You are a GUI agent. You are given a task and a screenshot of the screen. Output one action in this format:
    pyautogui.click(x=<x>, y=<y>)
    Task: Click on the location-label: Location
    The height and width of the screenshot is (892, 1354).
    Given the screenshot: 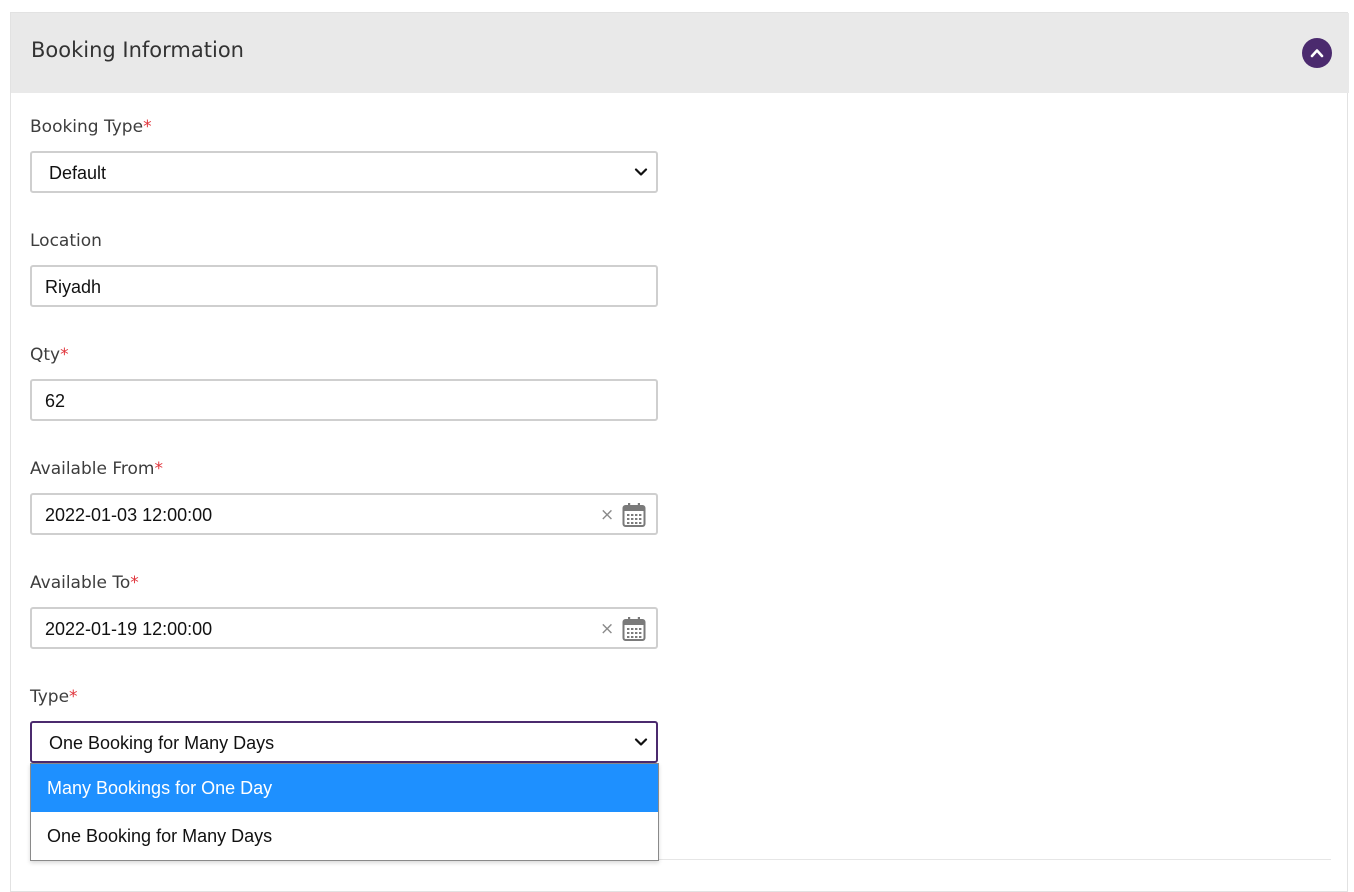 What is the action you would take?
    pyautogui.click(x=66, y=241)
    